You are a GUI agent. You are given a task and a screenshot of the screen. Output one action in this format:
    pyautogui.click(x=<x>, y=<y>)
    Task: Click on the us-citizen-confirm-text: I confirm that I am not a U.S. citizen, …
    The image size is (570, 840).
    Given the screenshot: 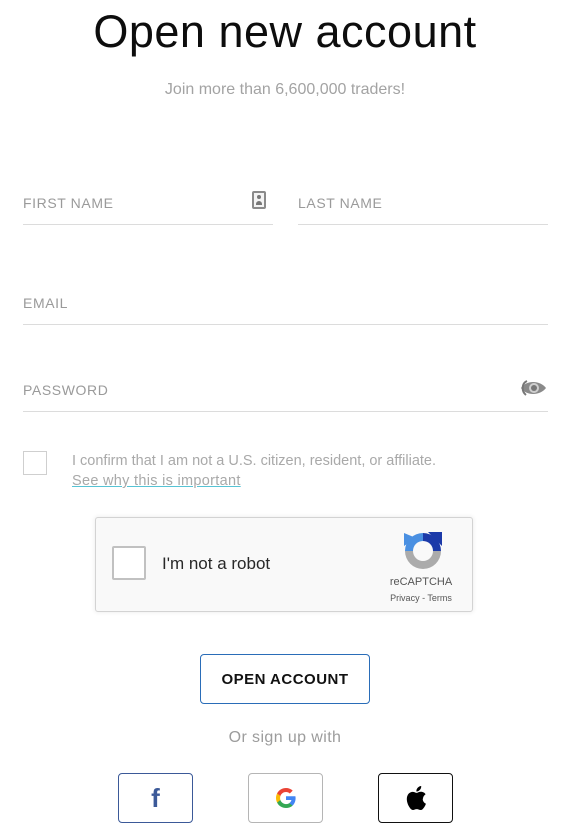 What is the action you would take?
    pyautogui.click(x=254, y=461)
    